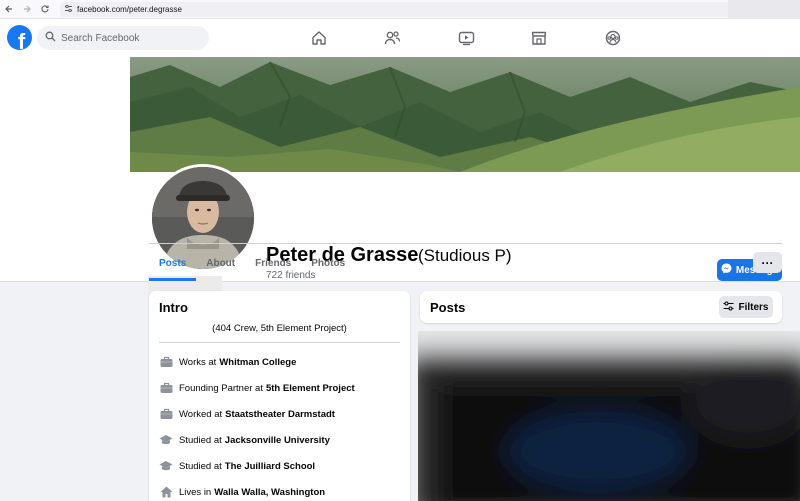 The width and height of the screenshot is (800, 501). I want to click on tab-photos: Photos, so click(328, 263).